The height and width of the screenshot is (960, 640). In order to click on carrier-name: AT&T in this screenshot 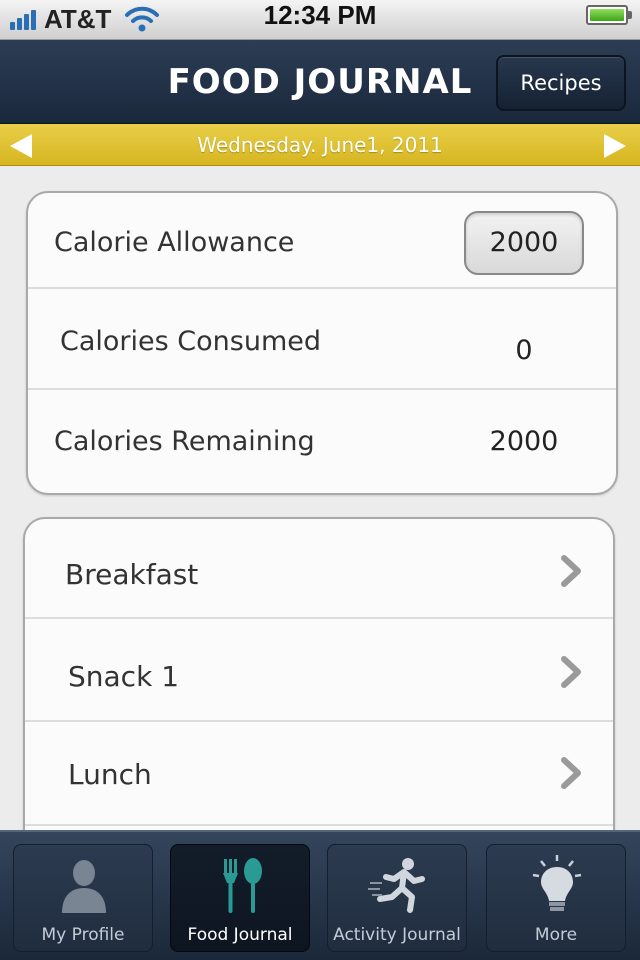, I will do `click(78, 18)`.